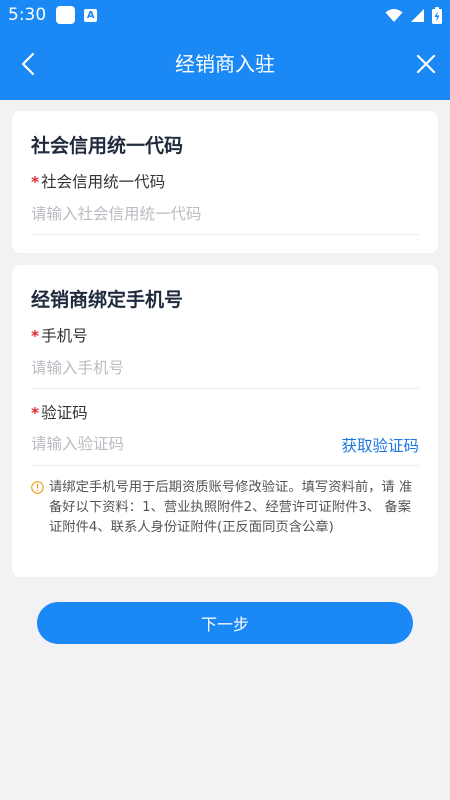  I want to click on status-bar: 5:30 A, so click(225, 15).